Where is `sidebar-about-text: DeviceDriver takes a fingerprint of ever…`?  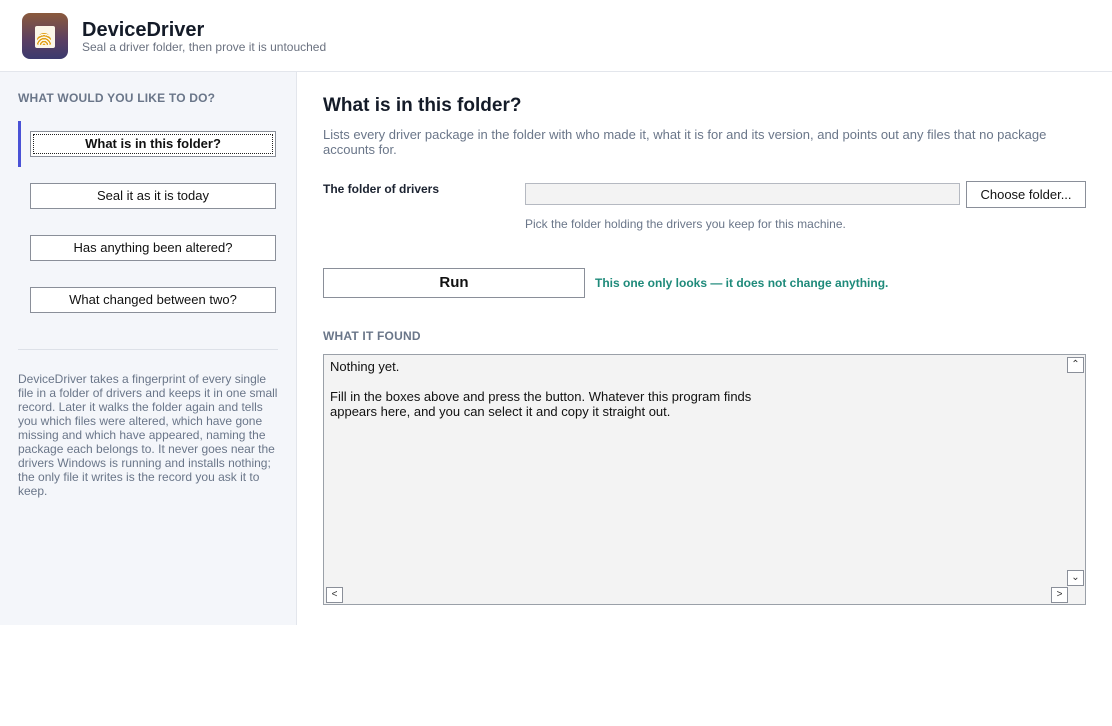
sidebar-about-text: DeviceDriver takes a fingerprint of ever… is located at coordinates (148, 435).